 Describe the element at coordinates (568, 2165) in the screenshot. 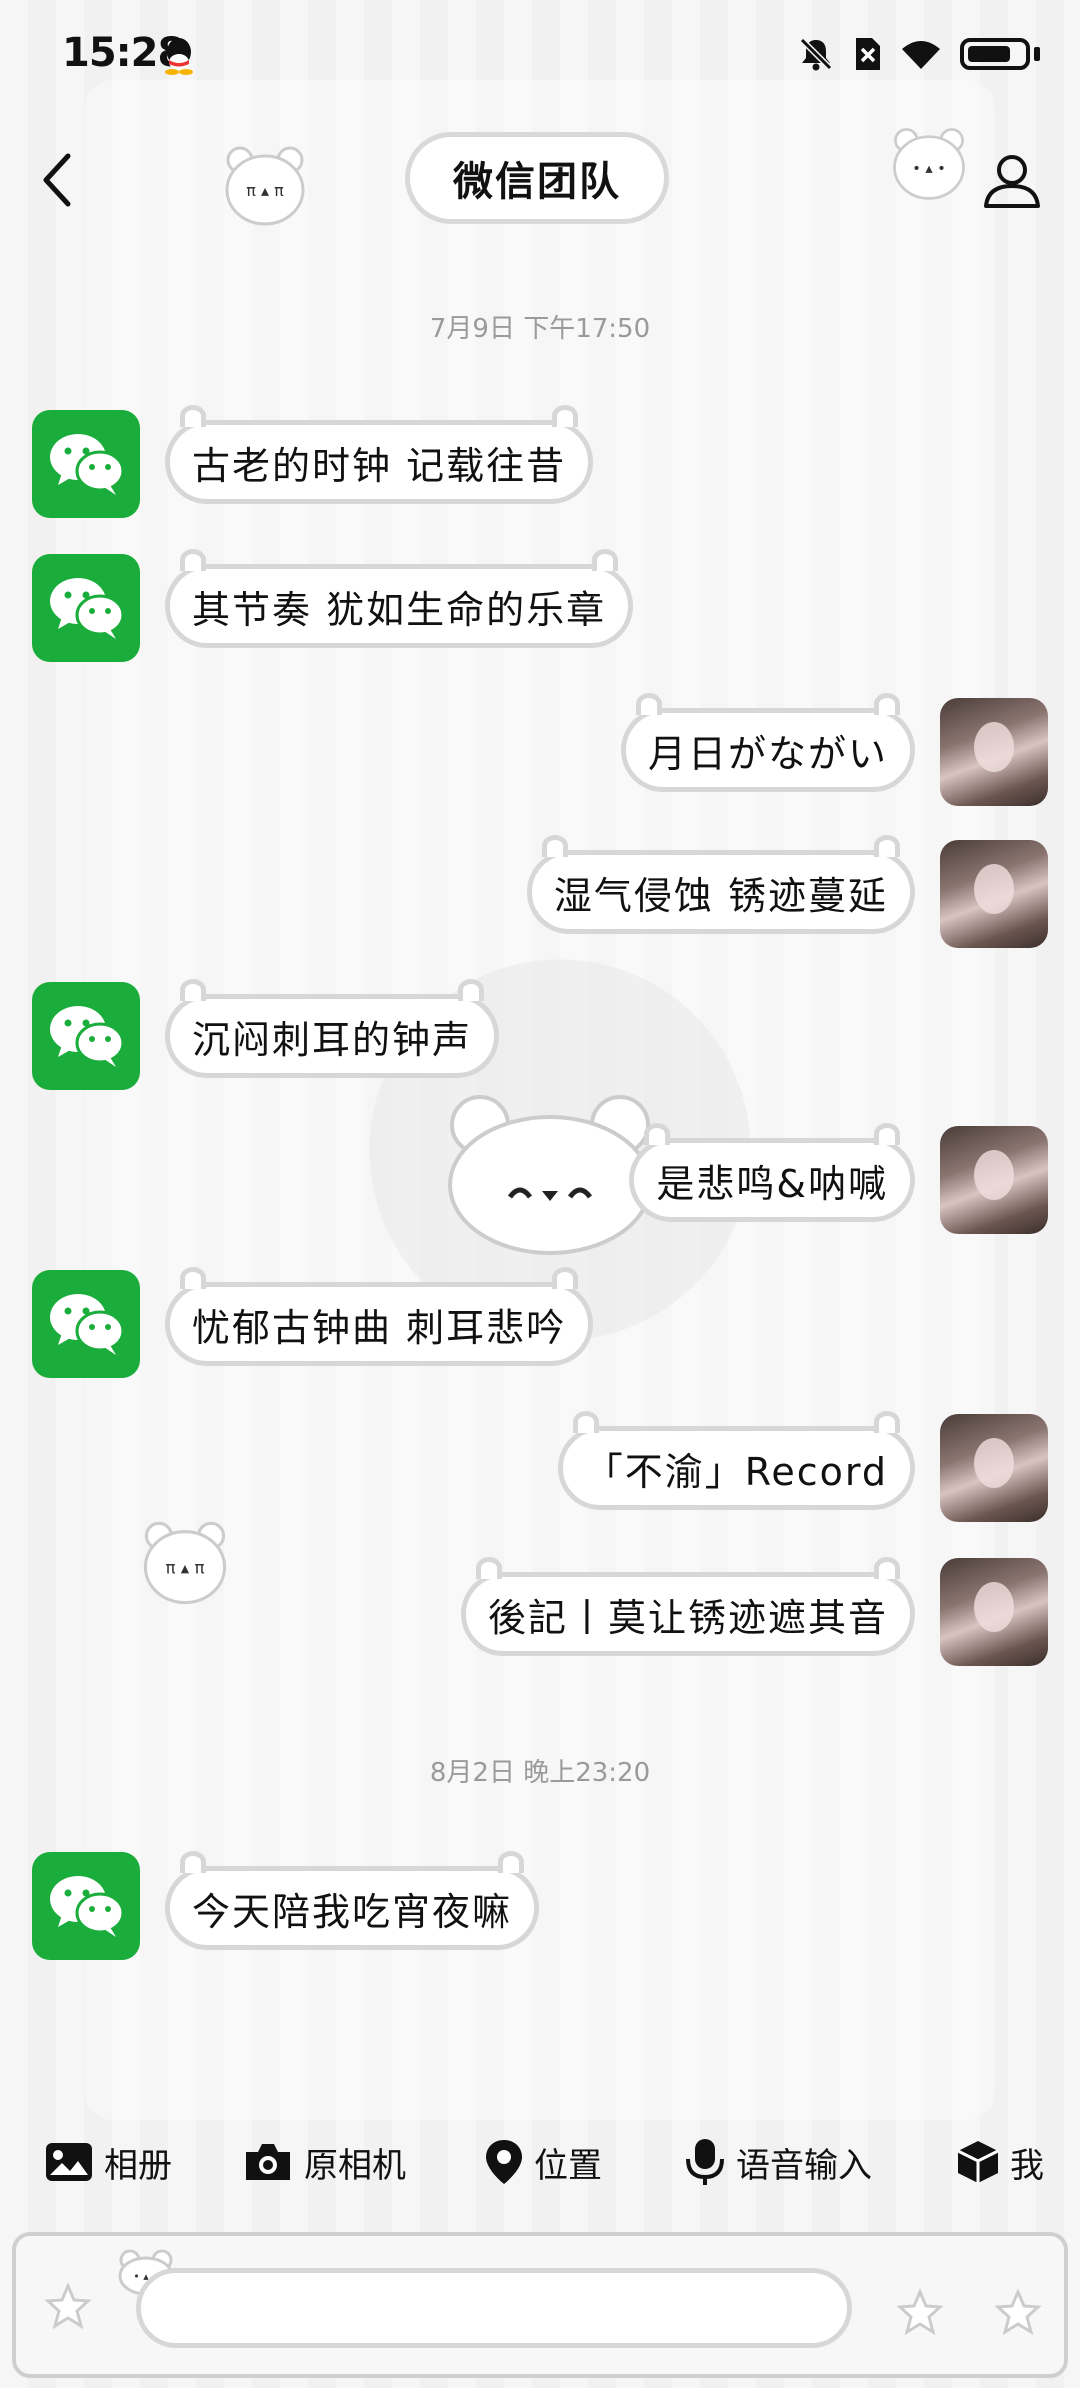

I see `location-label: 位置` at that location.